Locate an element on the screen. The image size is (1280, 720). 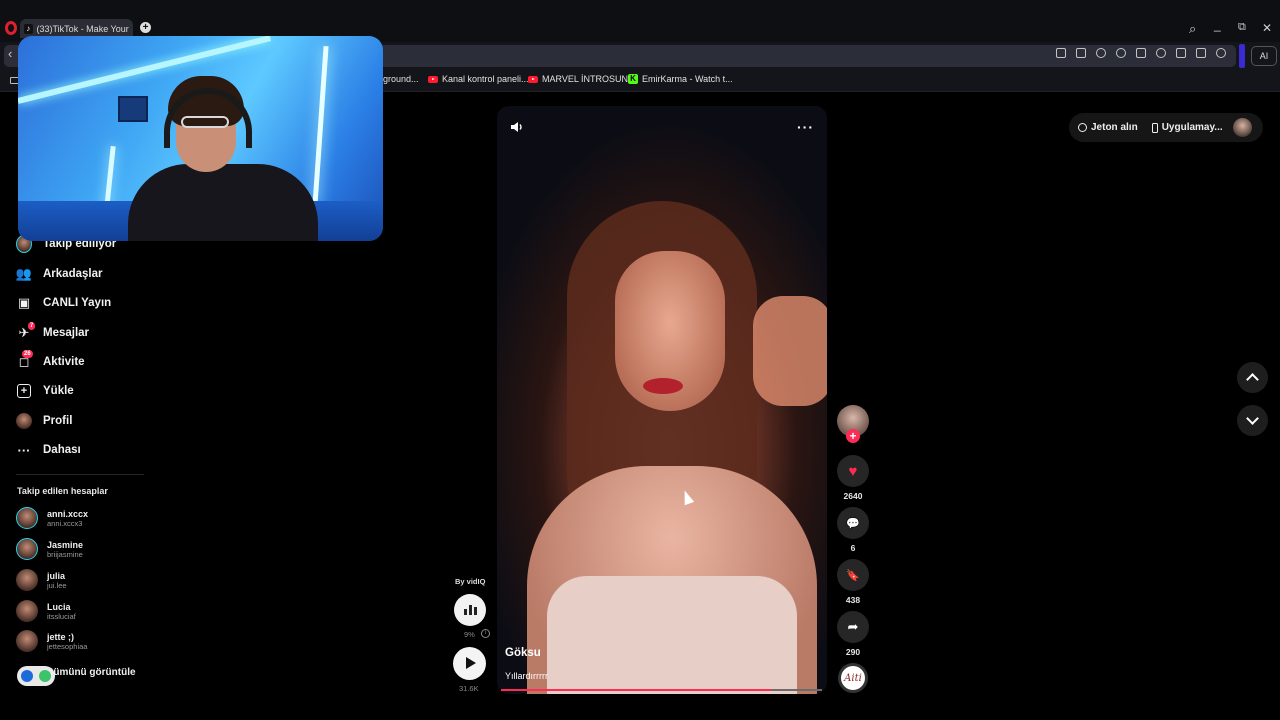
share-button: ➦ is located at coordinates (853, 627).